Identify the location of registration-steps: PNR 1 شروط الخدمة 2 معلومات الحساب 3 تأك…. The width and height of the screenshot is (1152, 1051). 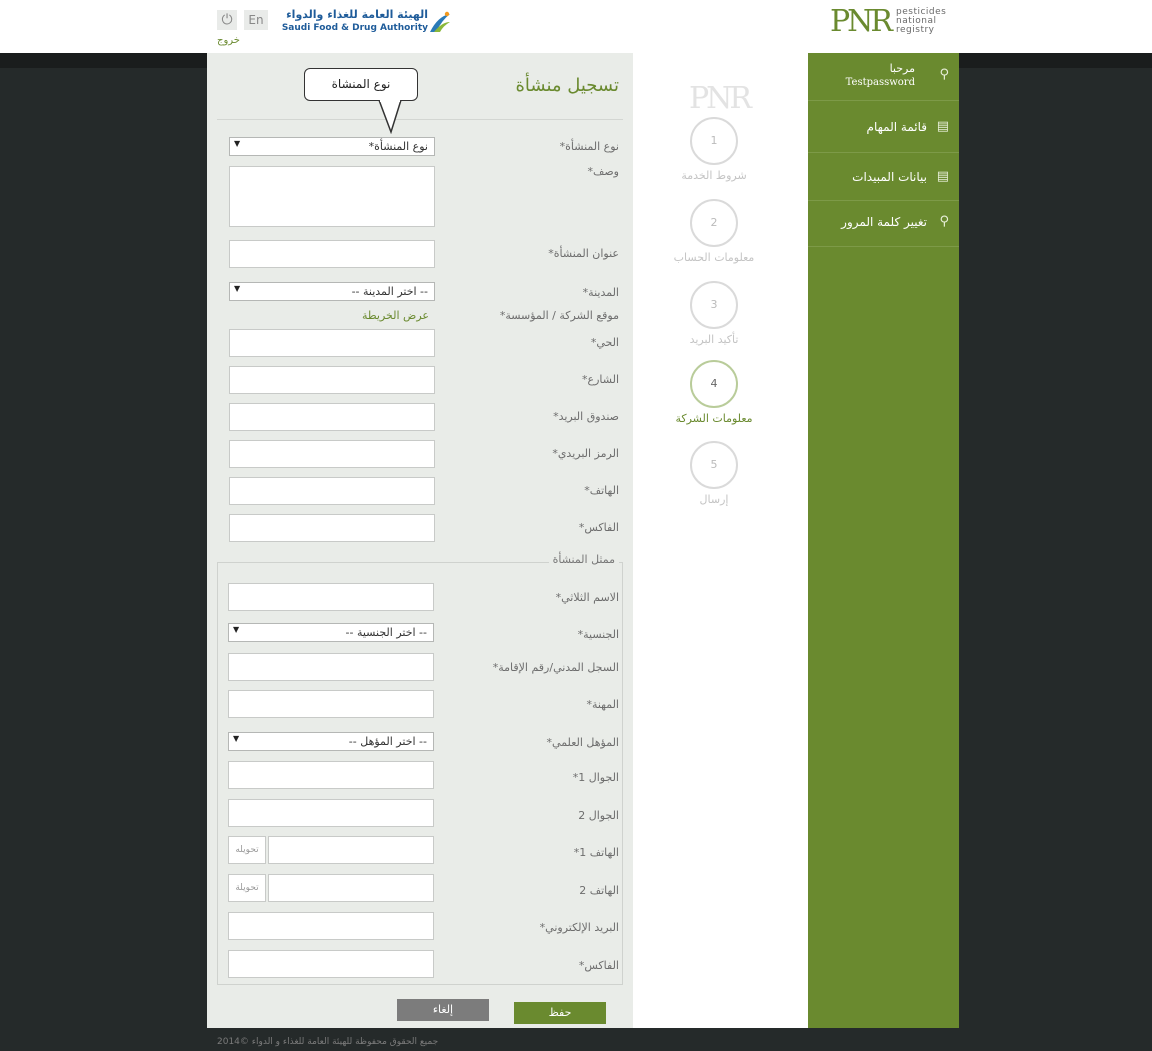
(720, 540).